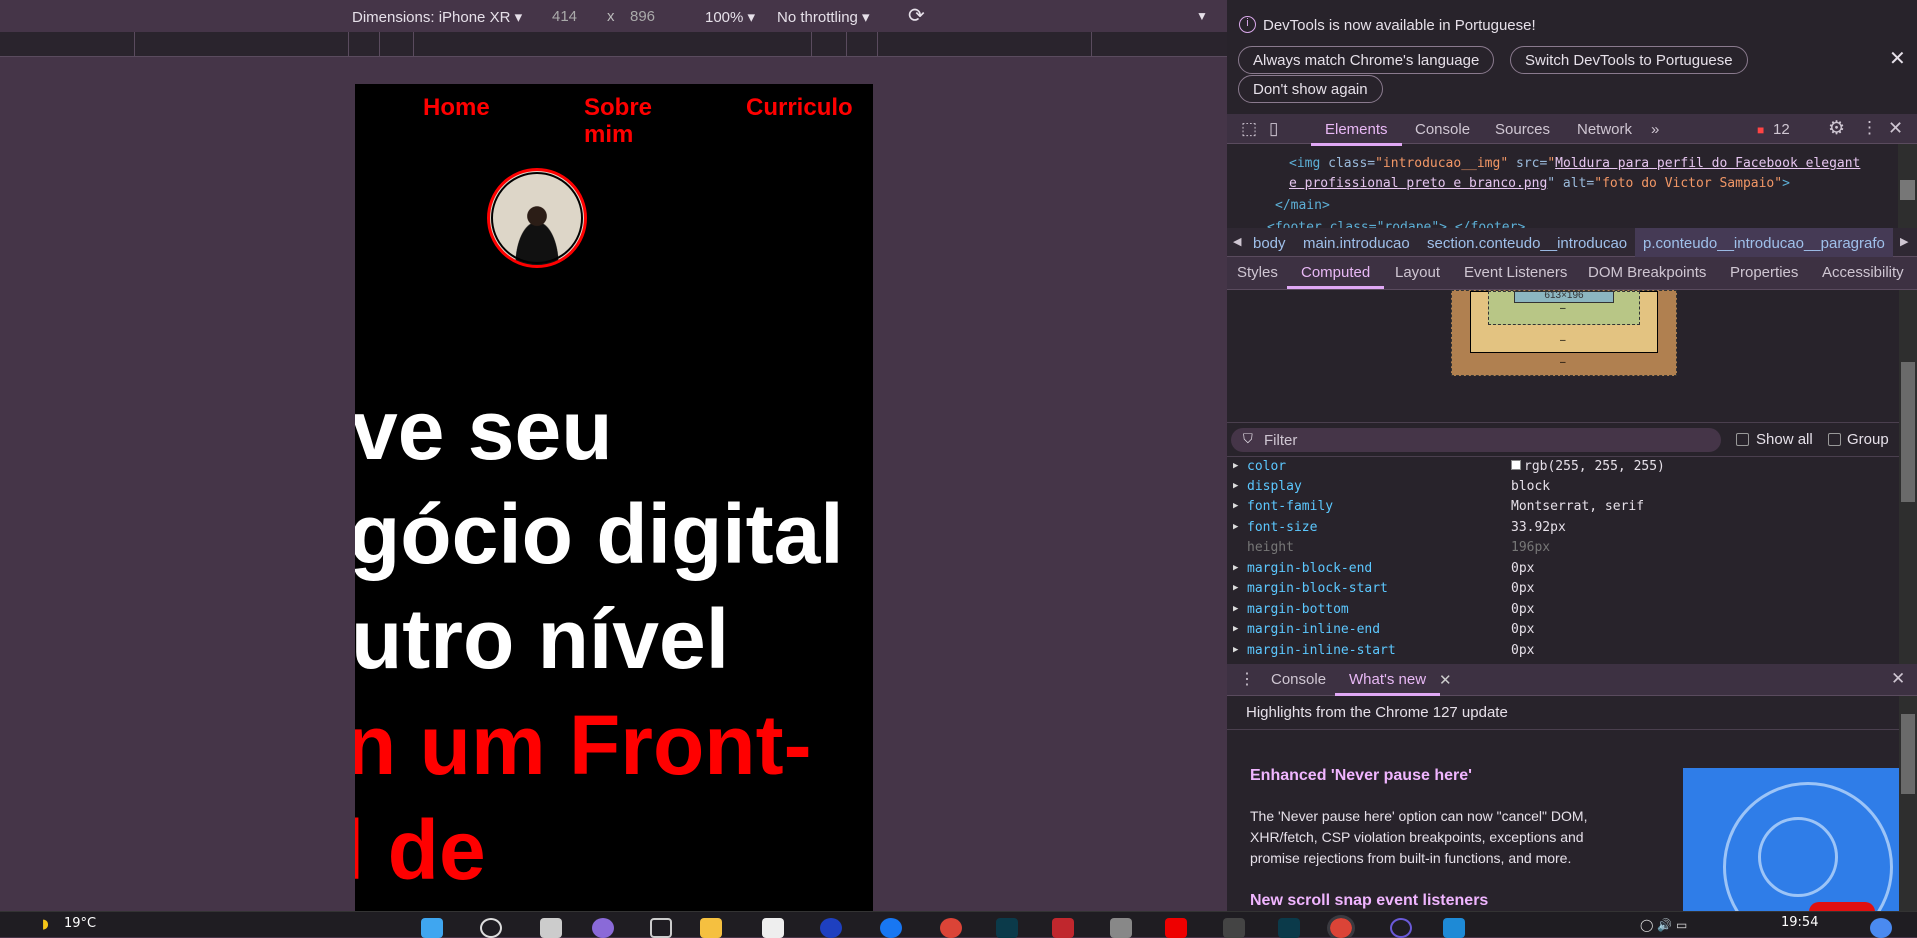 Image resolution: width=1917 pixels, height=938 pixels. Describe the element at coordinates (1247, 679) in the screenshot. I see `drawer-menu-icon: ⋮` at that location.